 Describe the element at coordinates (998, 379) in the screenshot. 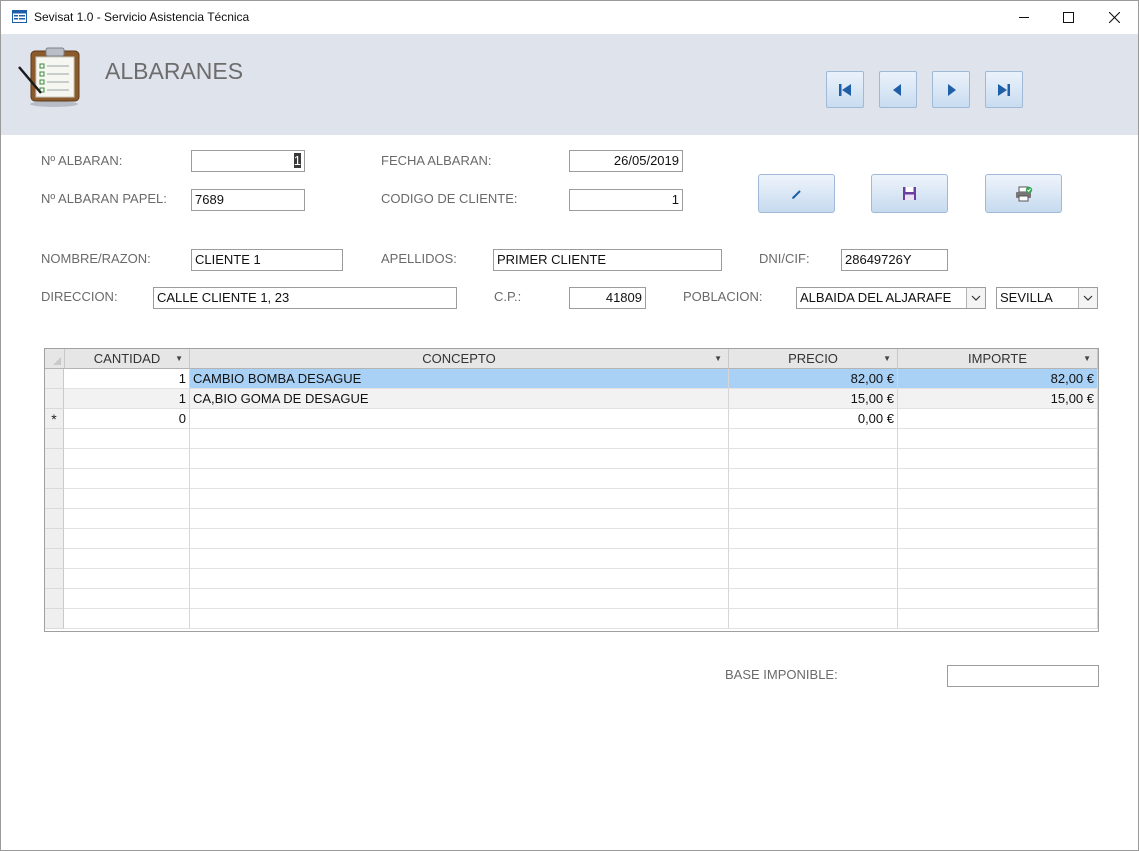

I see `importe-cell: 82,00 €` at that location.